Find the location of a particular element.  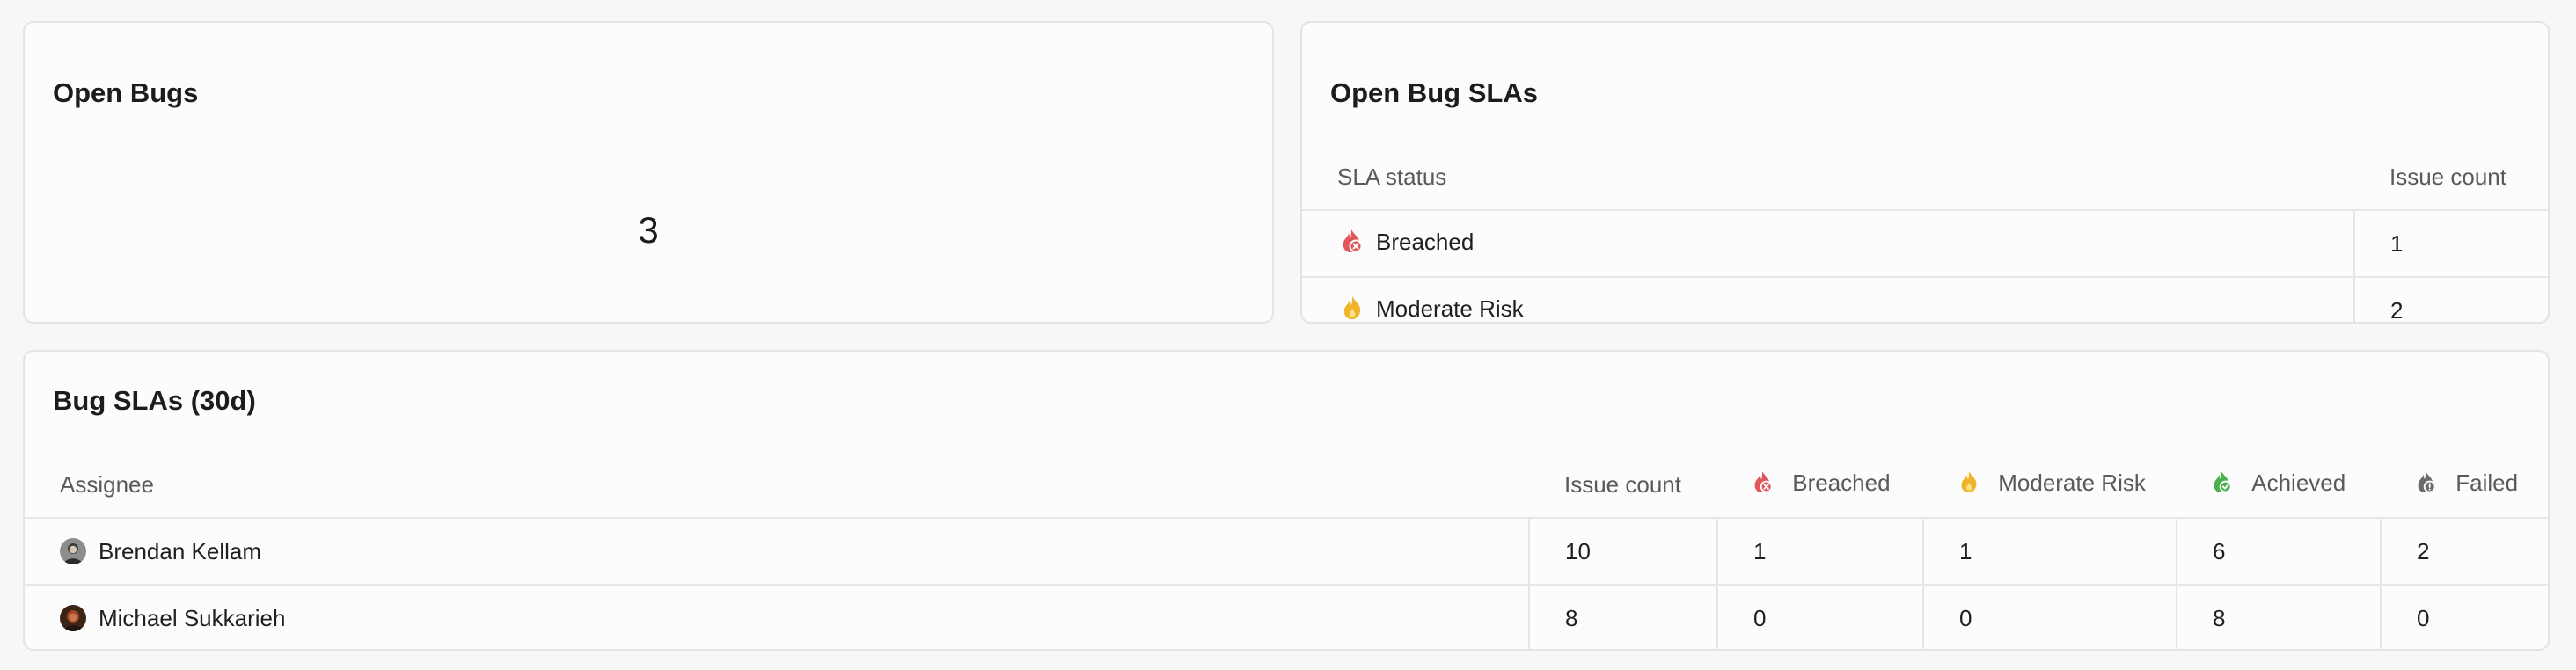

table-row: Moderate Risk 2 is located at coordinates (1925, 299).